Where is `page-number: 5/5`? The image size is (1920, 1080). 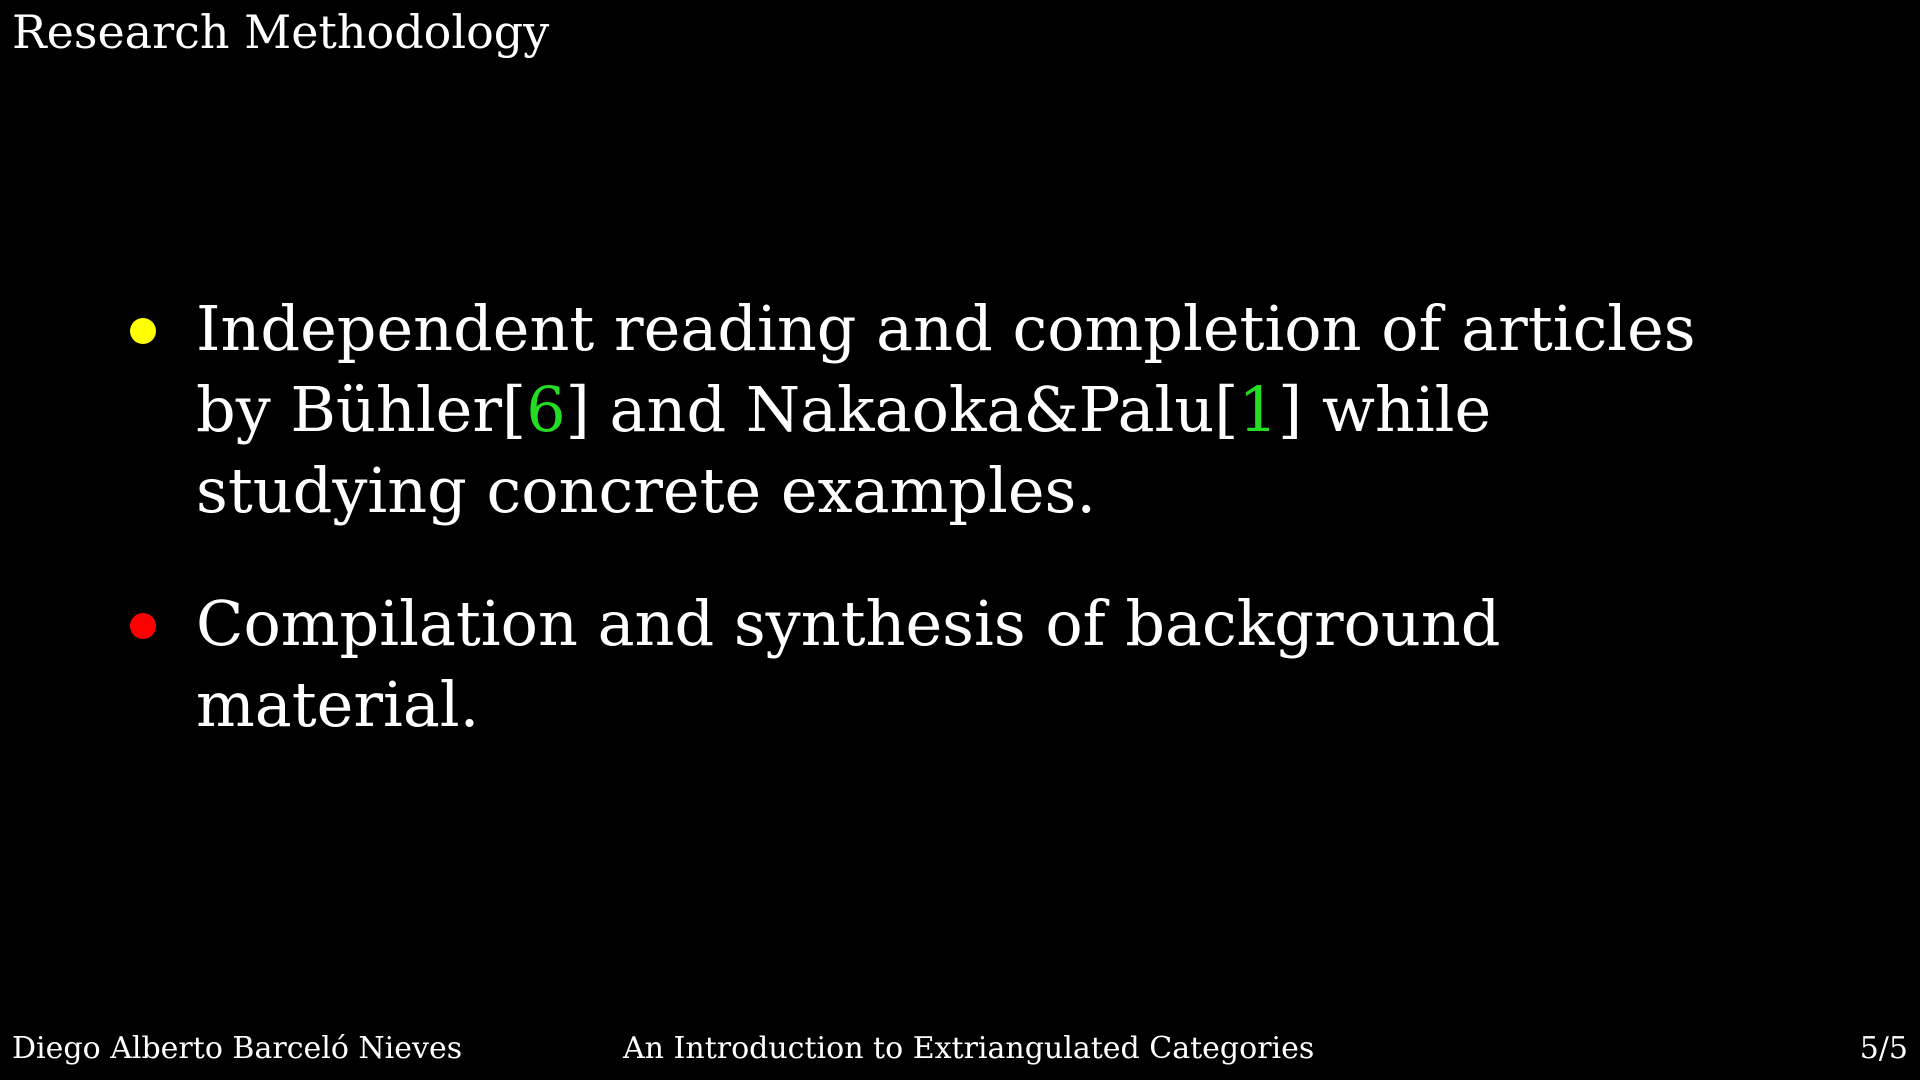
page-number: 5/5 is located at coordinates (1883, 1048).